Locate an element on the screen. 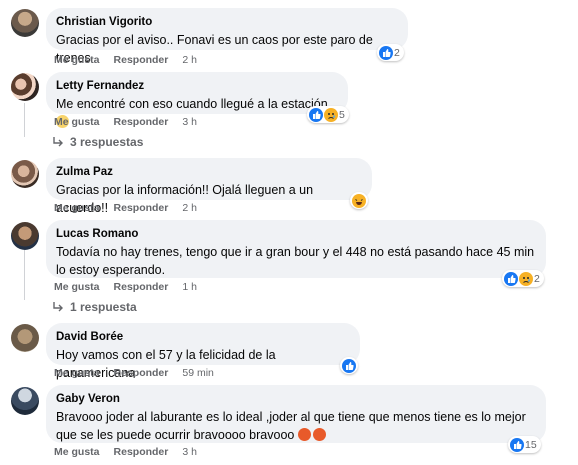 This screenshot has height=465, width=578. view-replies-link: 3 respuestas is located at coordinates (97, 142).